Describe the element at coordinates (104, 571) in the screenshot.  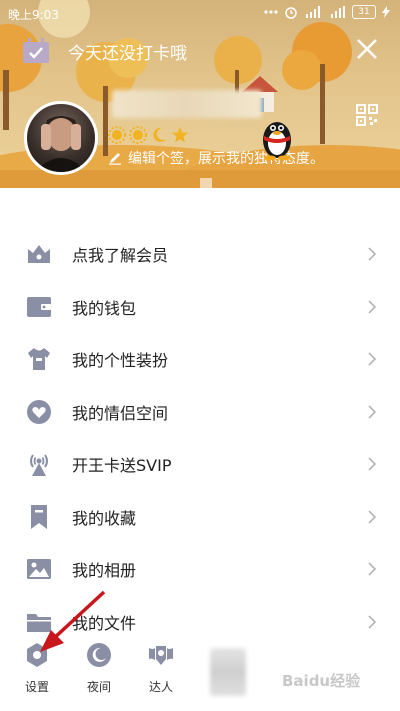
I see `menu-label: 我的相册` at that location.